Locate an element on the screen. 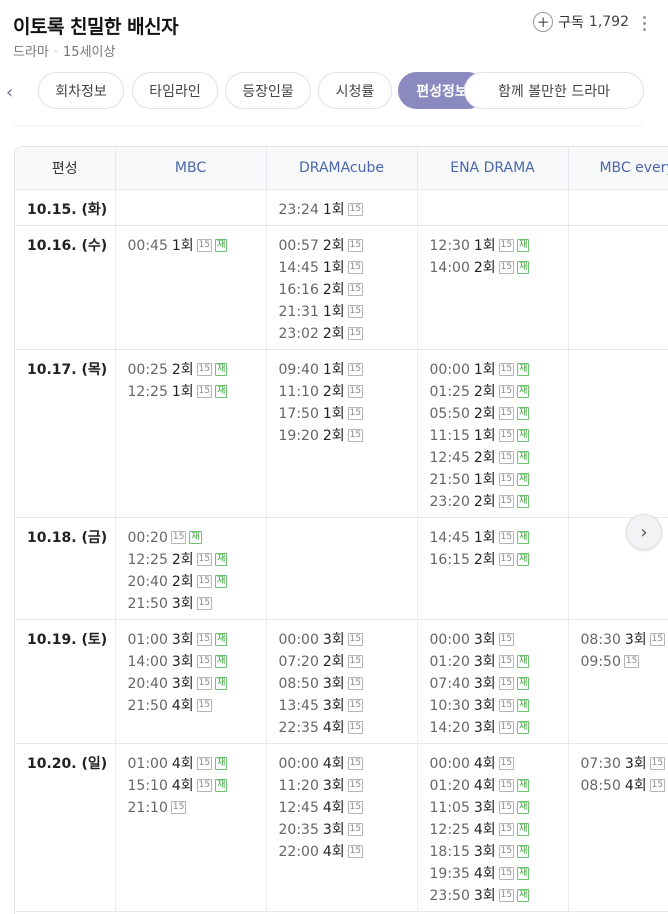 This screenshot has width=668, height=914. air-time: 16:16 is located at coordinates (298, 289).